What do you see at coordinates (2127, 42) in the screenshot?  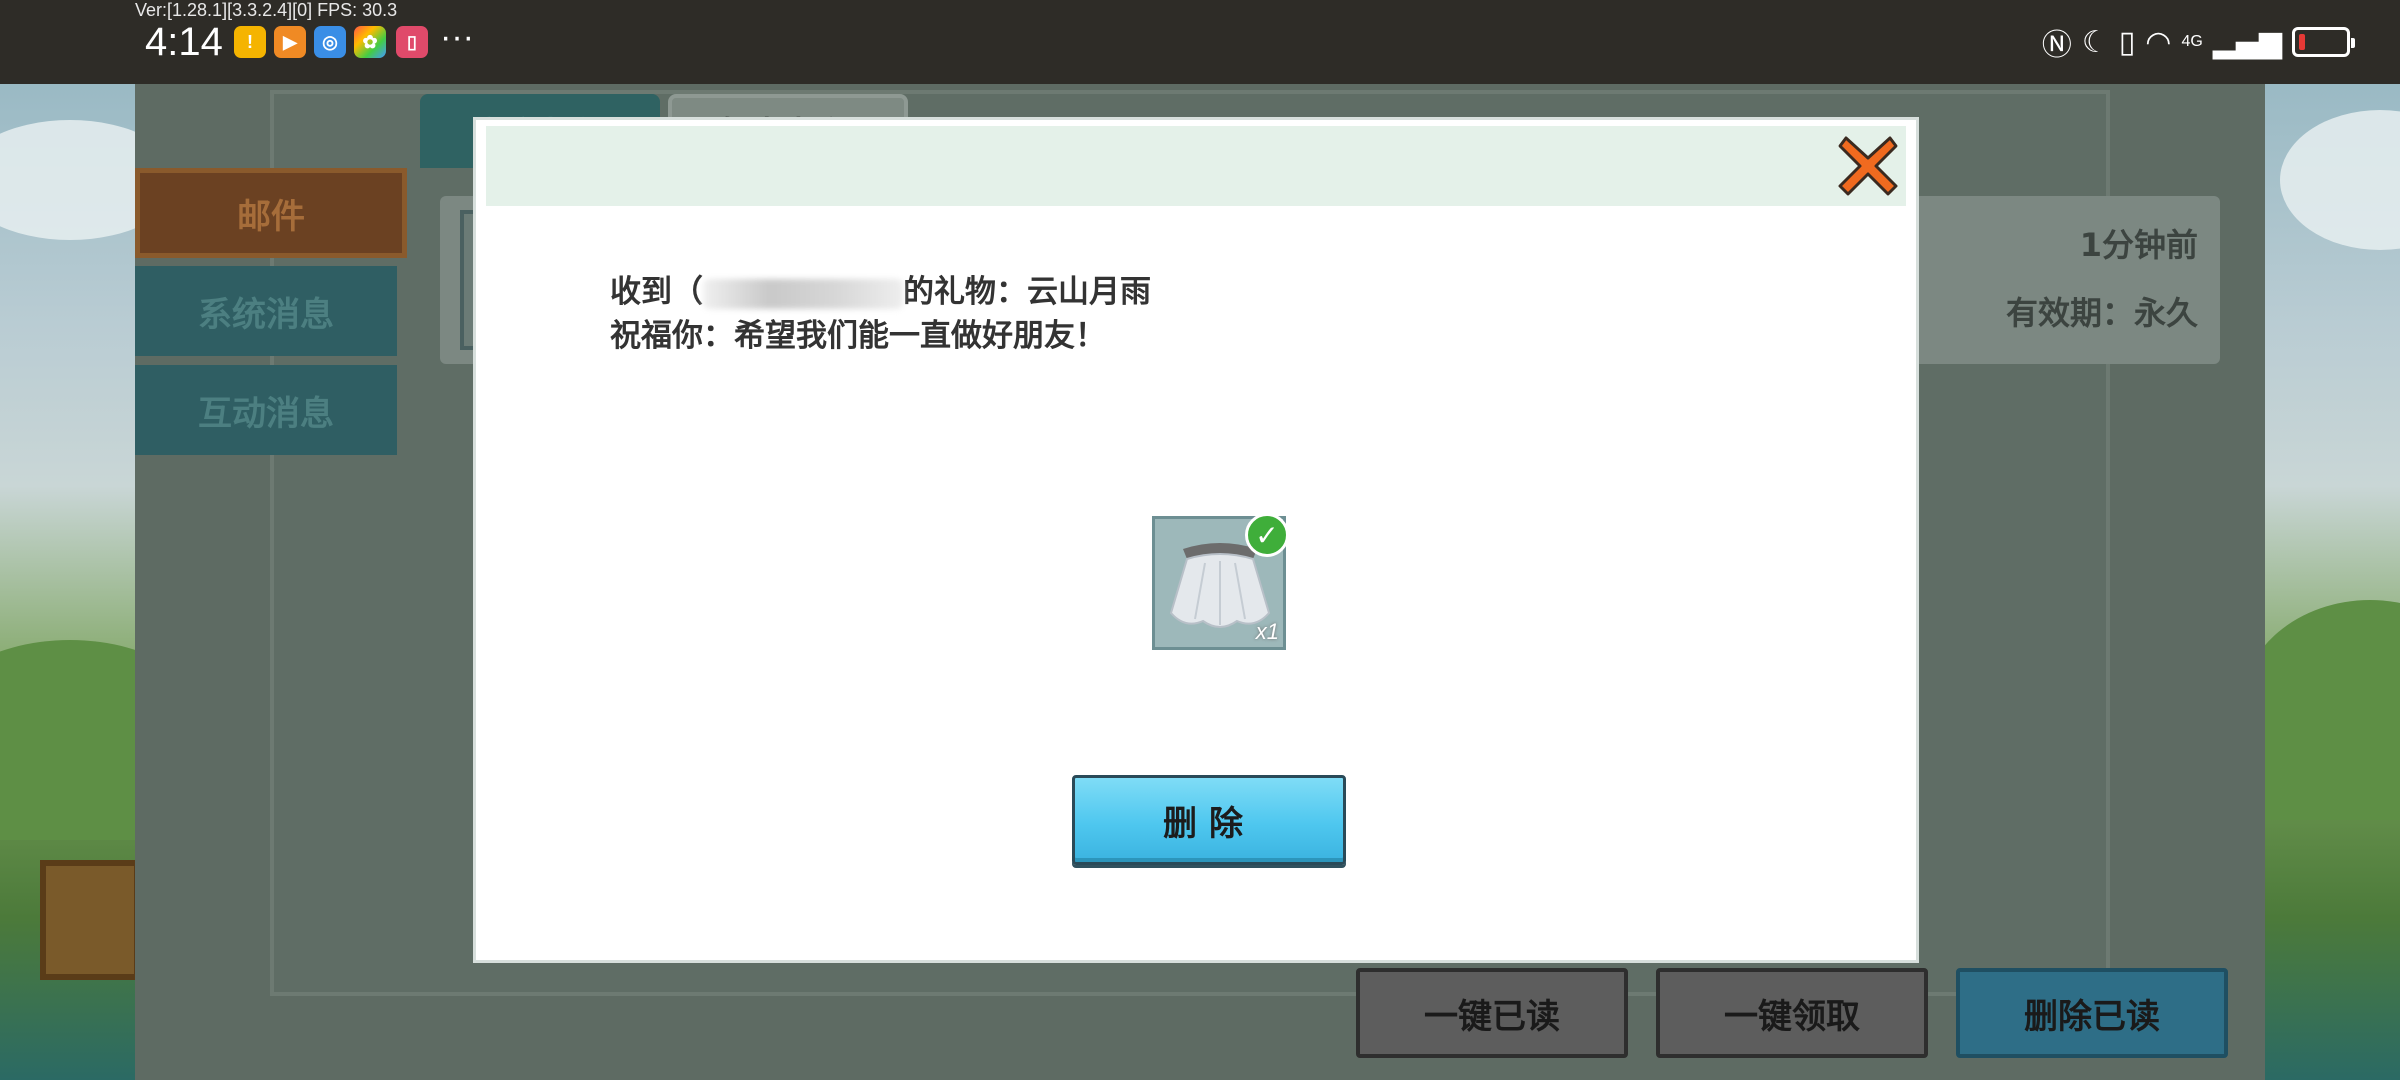 I see `vibrate-icon: ▯` at bounding box center [2127, 42].